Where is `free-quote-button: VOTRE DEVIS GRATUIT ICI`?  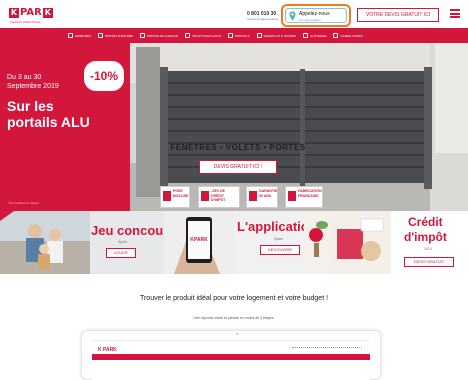
free-quote-button: VOTRE DEVIS GRATUIT ICI is located at coordinates (398, 15).